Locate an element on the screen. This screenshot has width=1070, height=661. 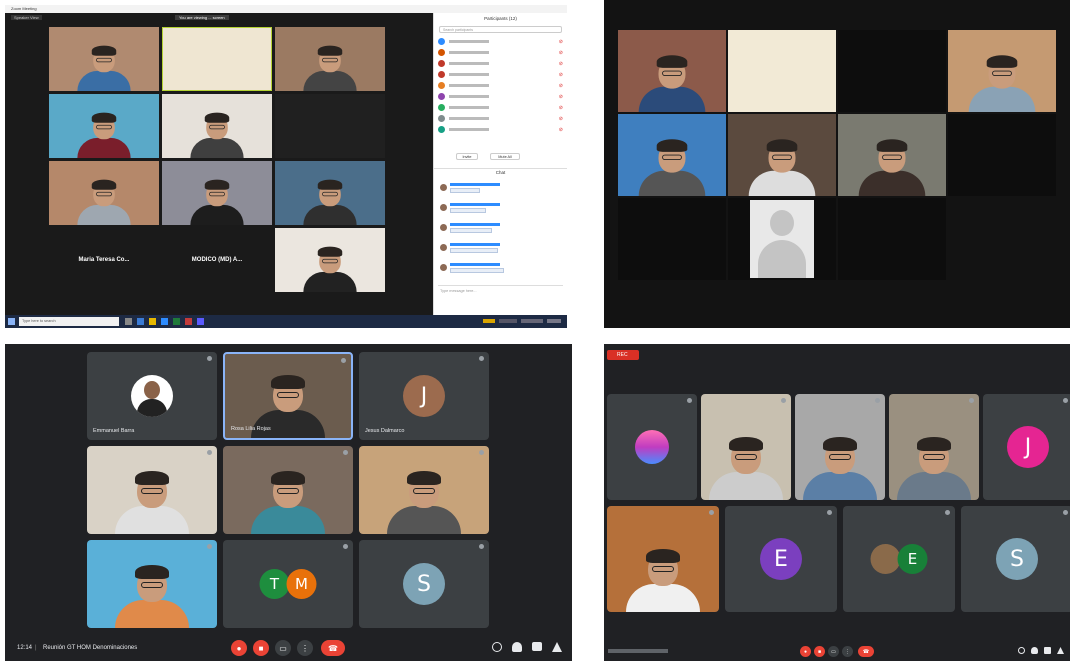
mute-all-button: Mute All is located at coordinates (505, 156).